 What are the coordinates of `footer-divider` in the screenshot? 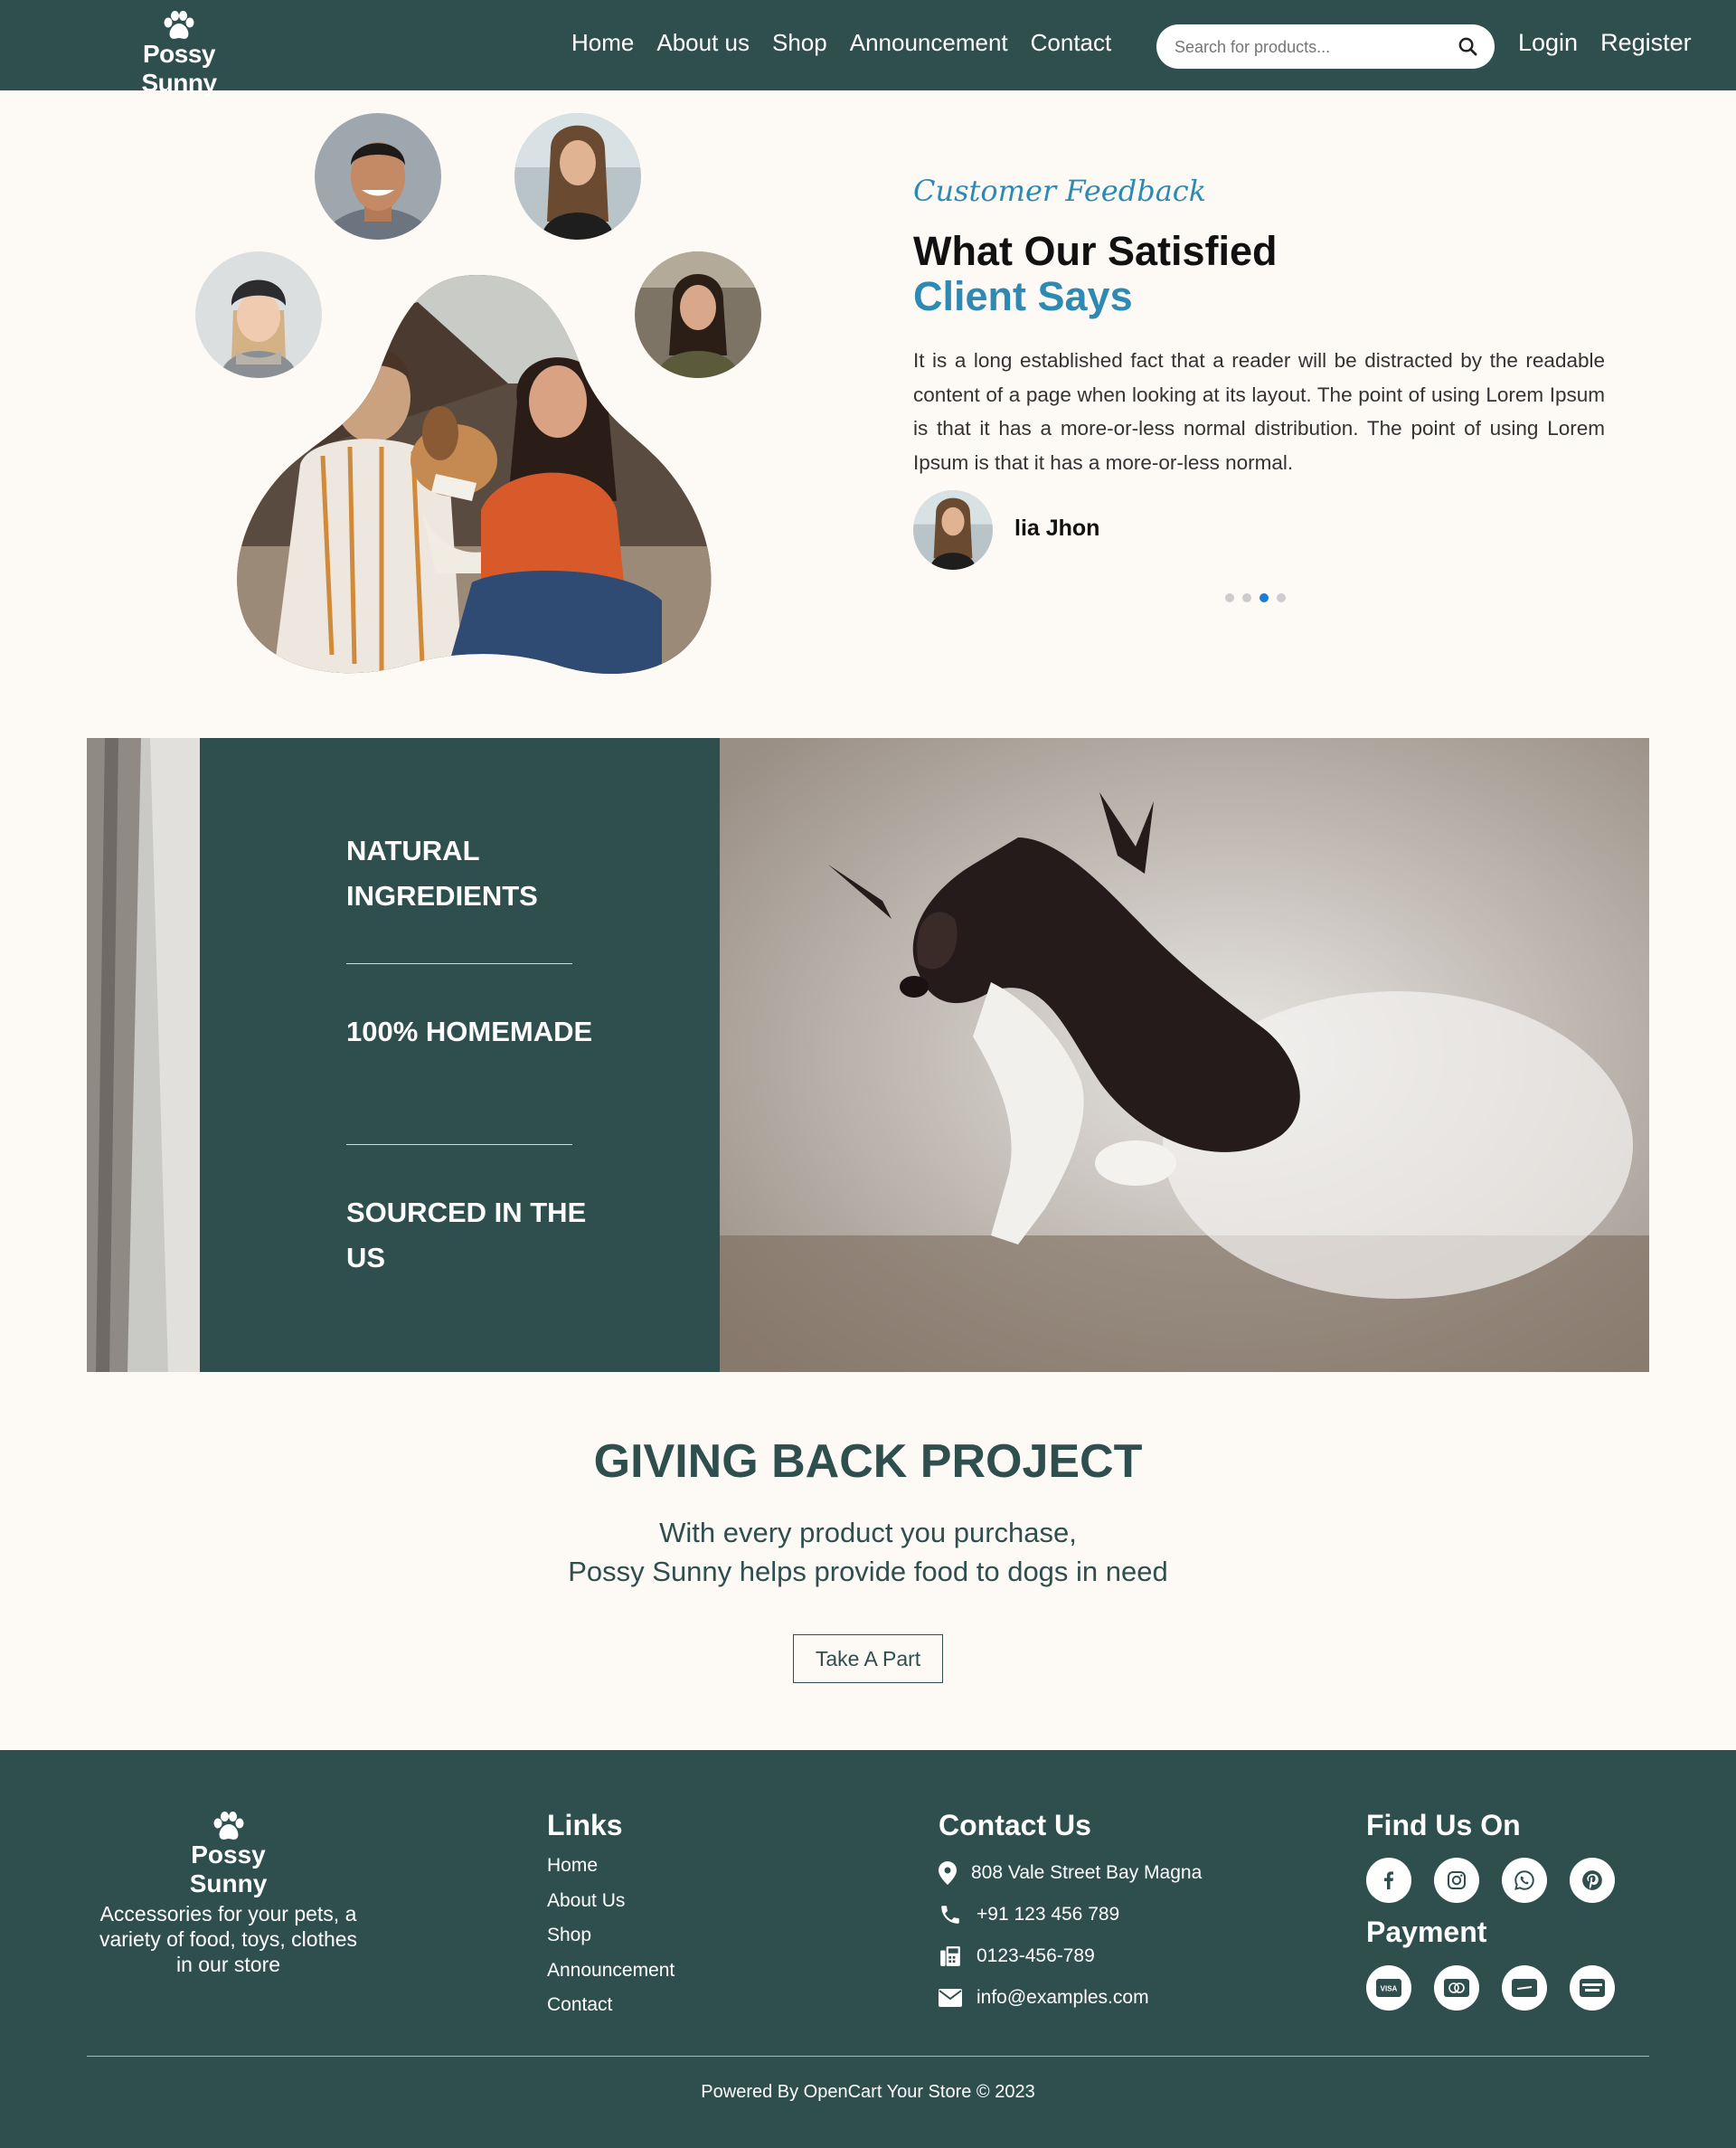 It's located at (868, 2056).